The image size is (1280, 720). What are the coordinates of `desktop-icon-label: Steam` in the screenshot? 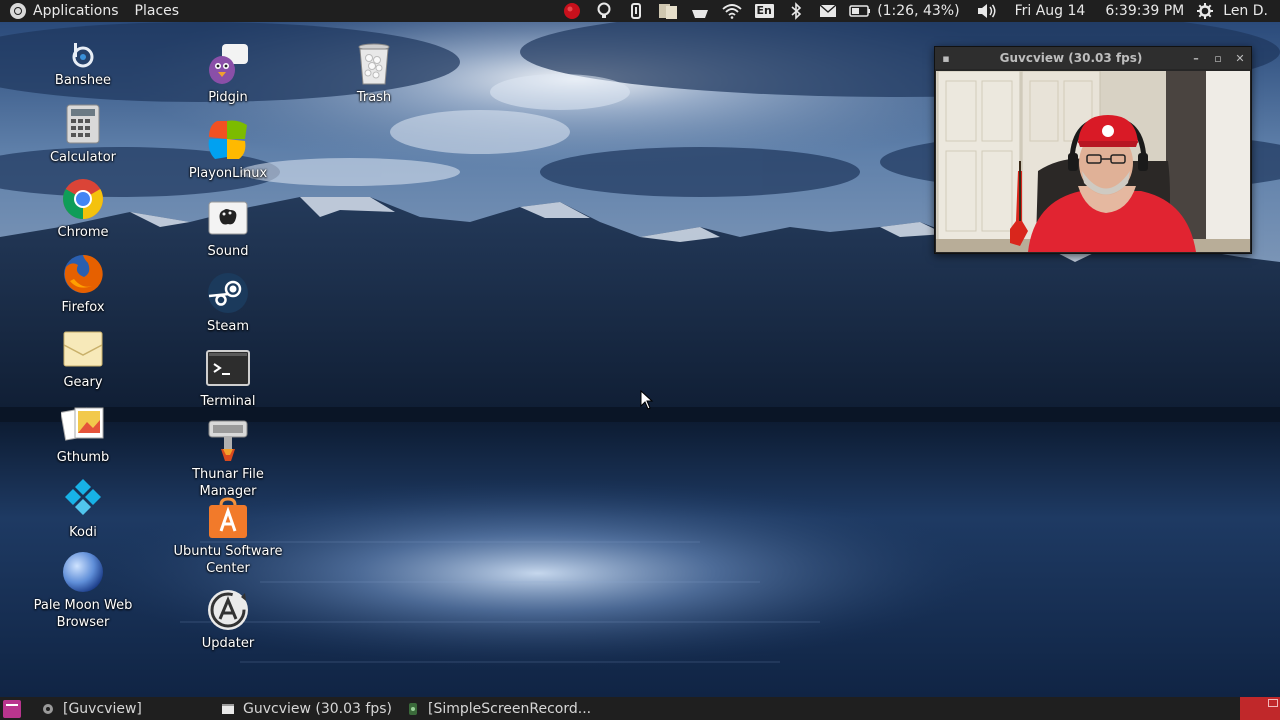 It's located at (228, 326).